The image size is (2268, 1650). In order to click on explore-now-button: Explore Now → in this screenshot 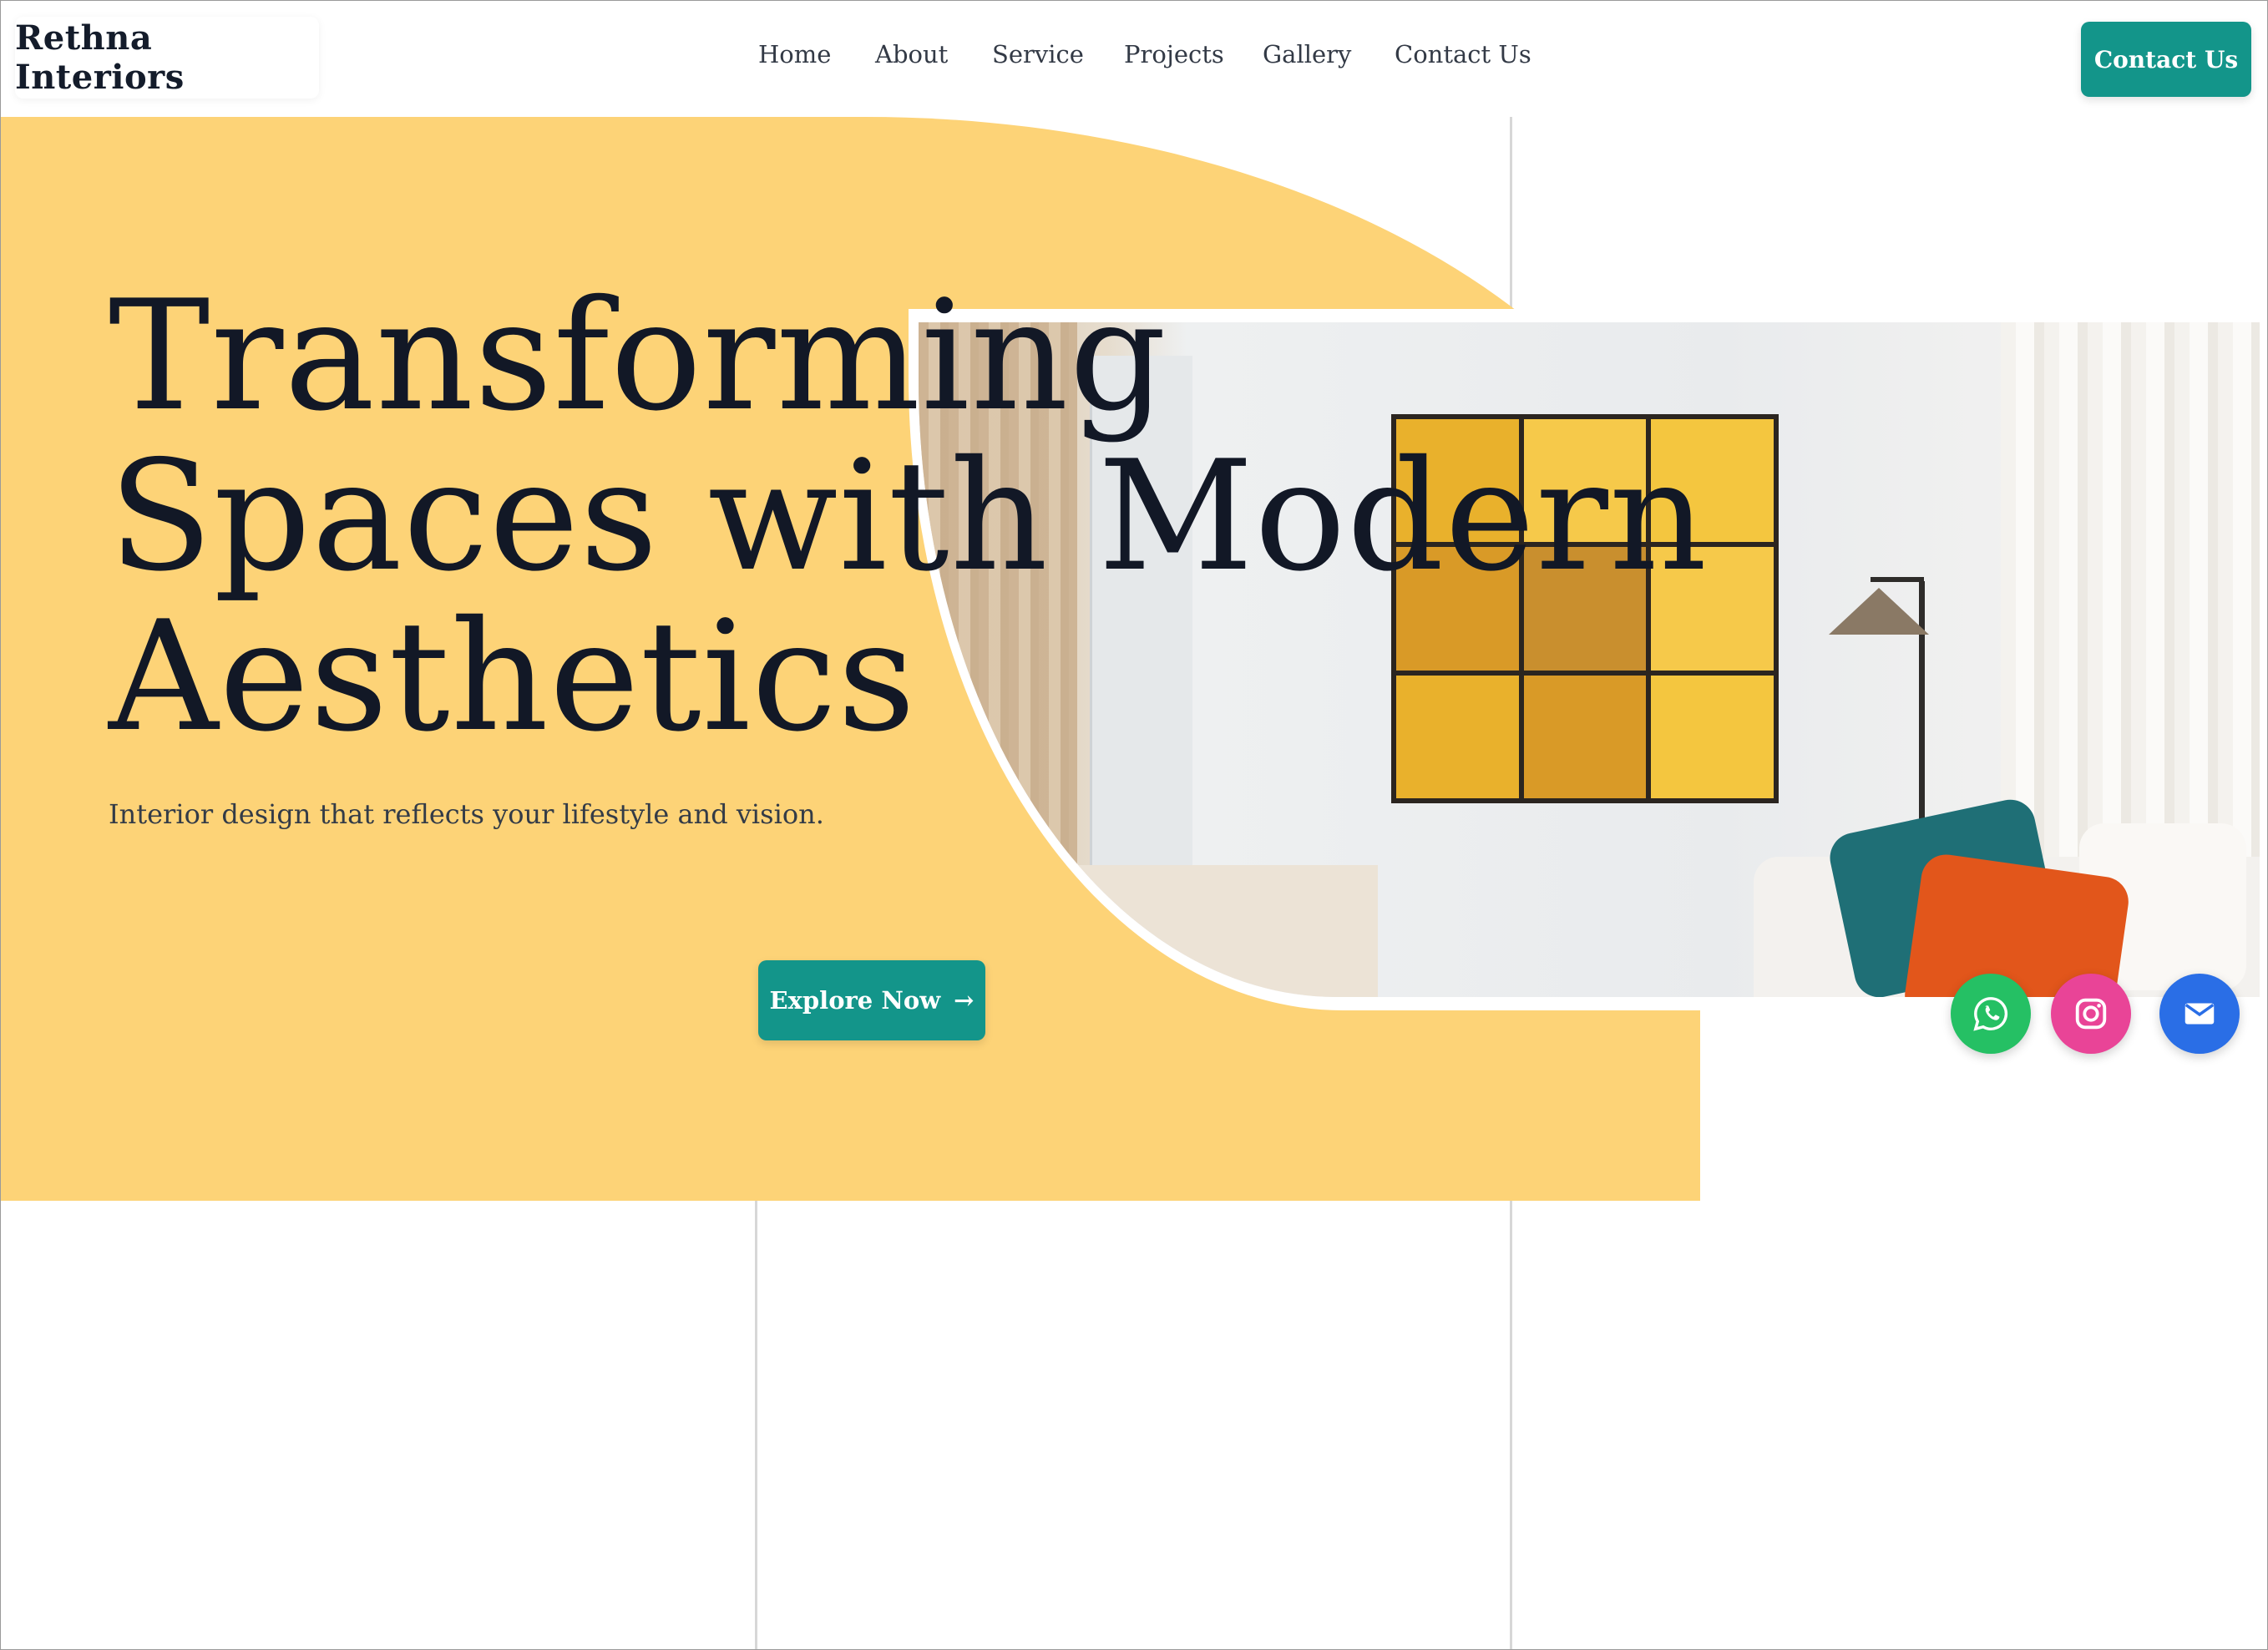, I will do `click(871, 1000)`.